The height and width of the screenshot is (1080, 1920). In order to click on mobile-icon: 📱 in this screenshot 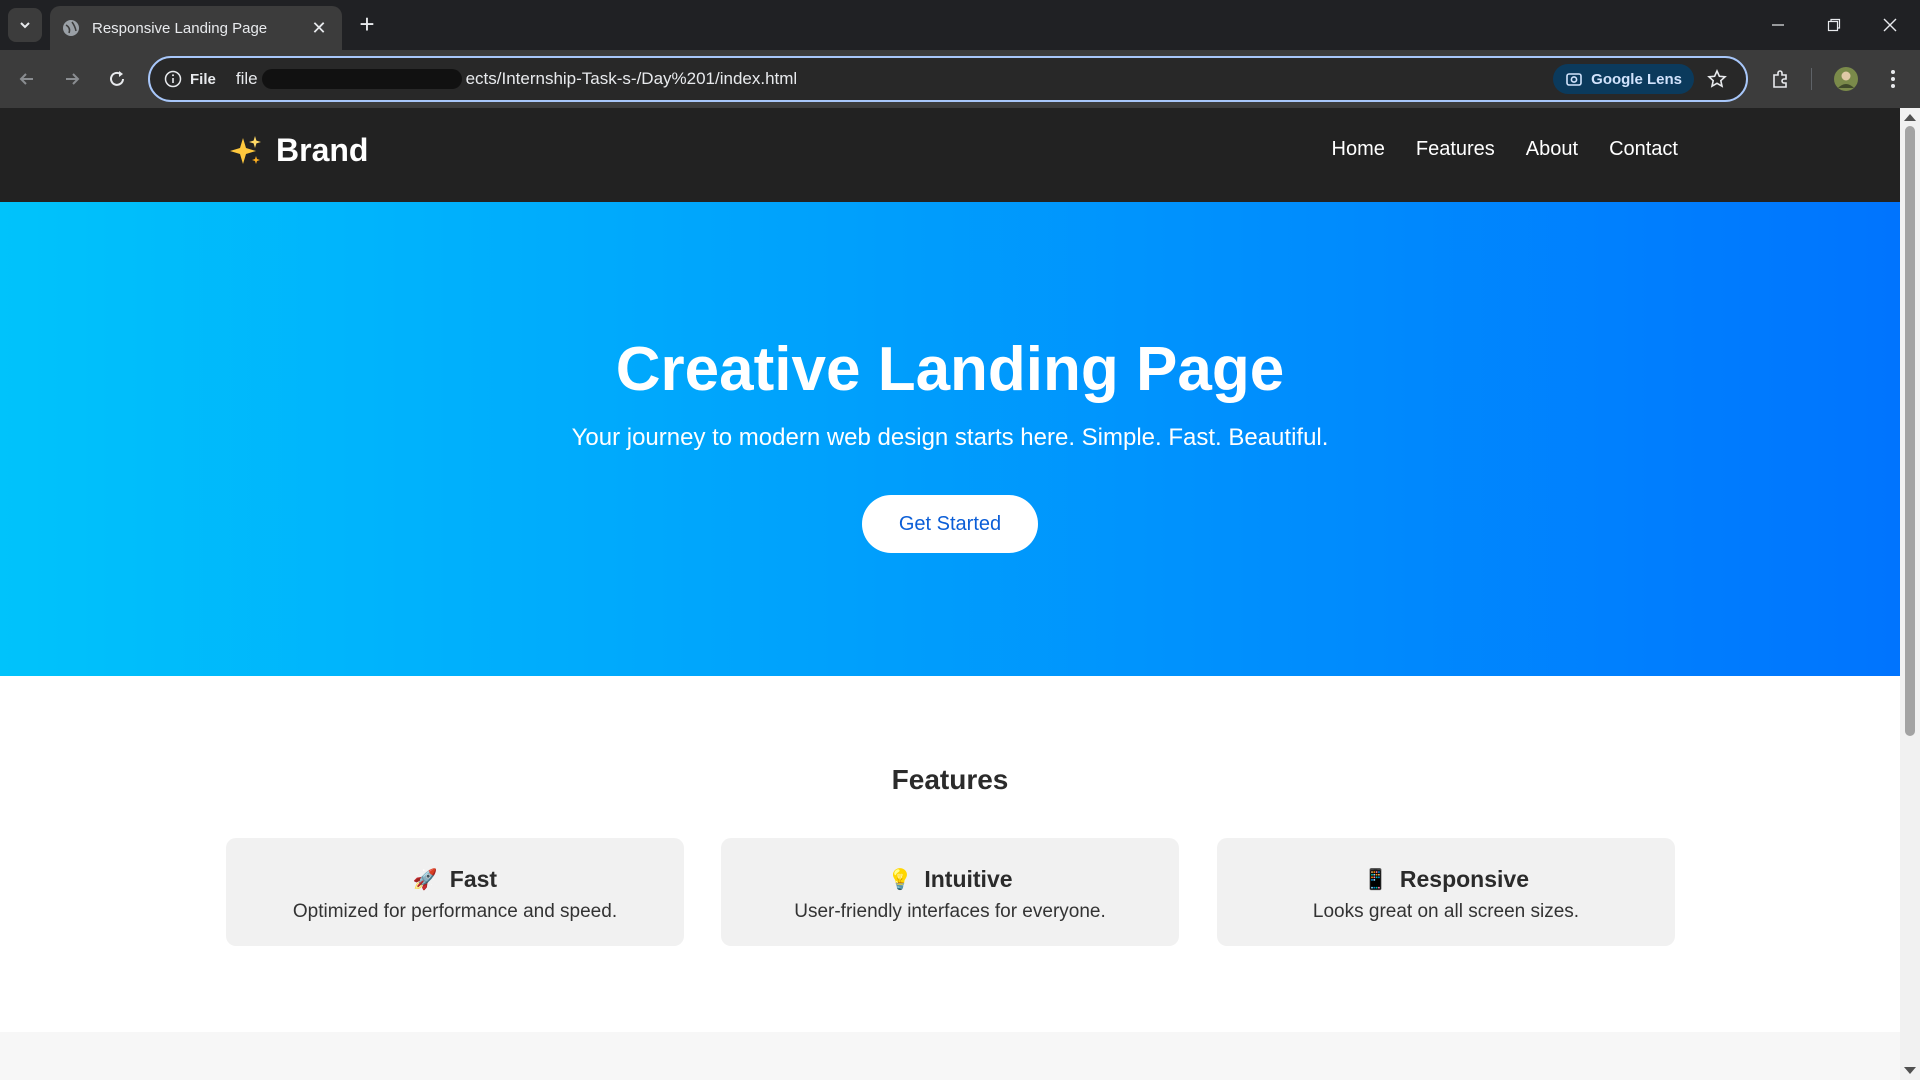, I will do `click(1375, 880)`.